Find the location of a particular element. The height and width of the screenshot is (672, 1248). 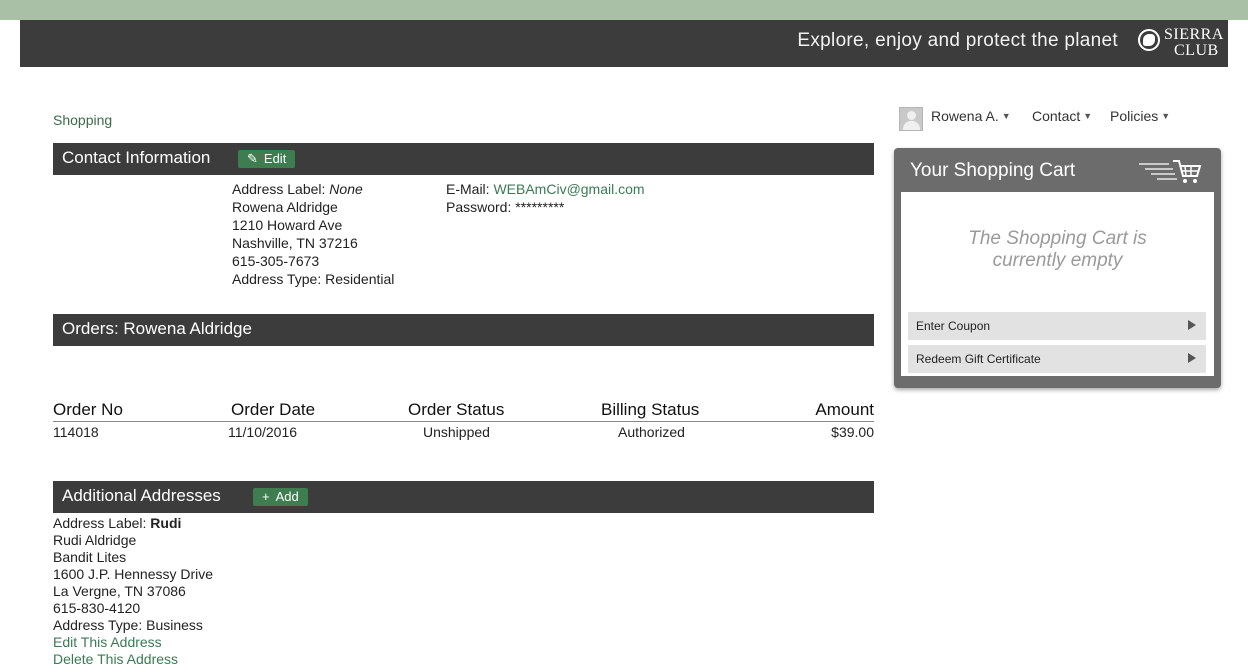

sierra-club-logo: SIERRA CLUB is located at coordinates (1176, 44).